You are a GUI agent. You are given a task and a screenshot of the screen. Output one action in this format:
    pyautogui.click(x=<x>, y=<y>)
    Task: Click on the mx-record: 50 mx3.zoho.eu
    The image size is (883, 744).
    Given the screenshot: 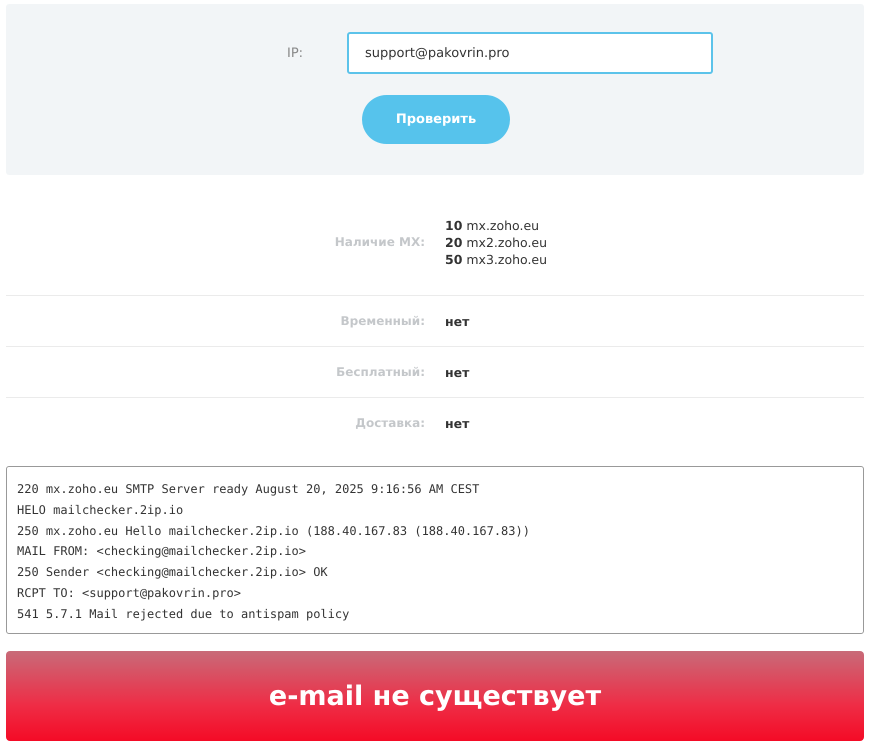 What is the action you would take?
    pyautogui.click(x=496, y=259)
    